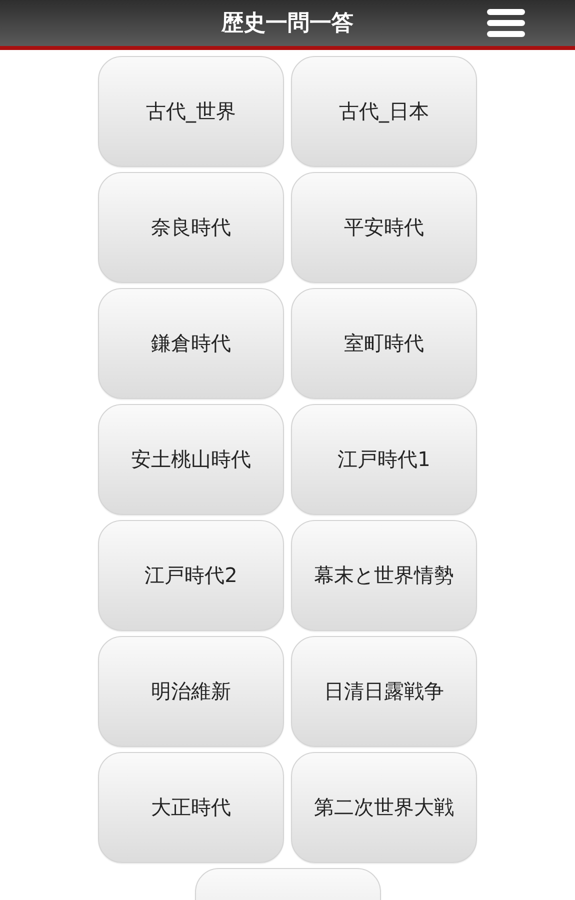 Image resolution: width=575 pixels, height=900 pixels. I want to click on topic-button: 古代_世界, so click(191, 111).